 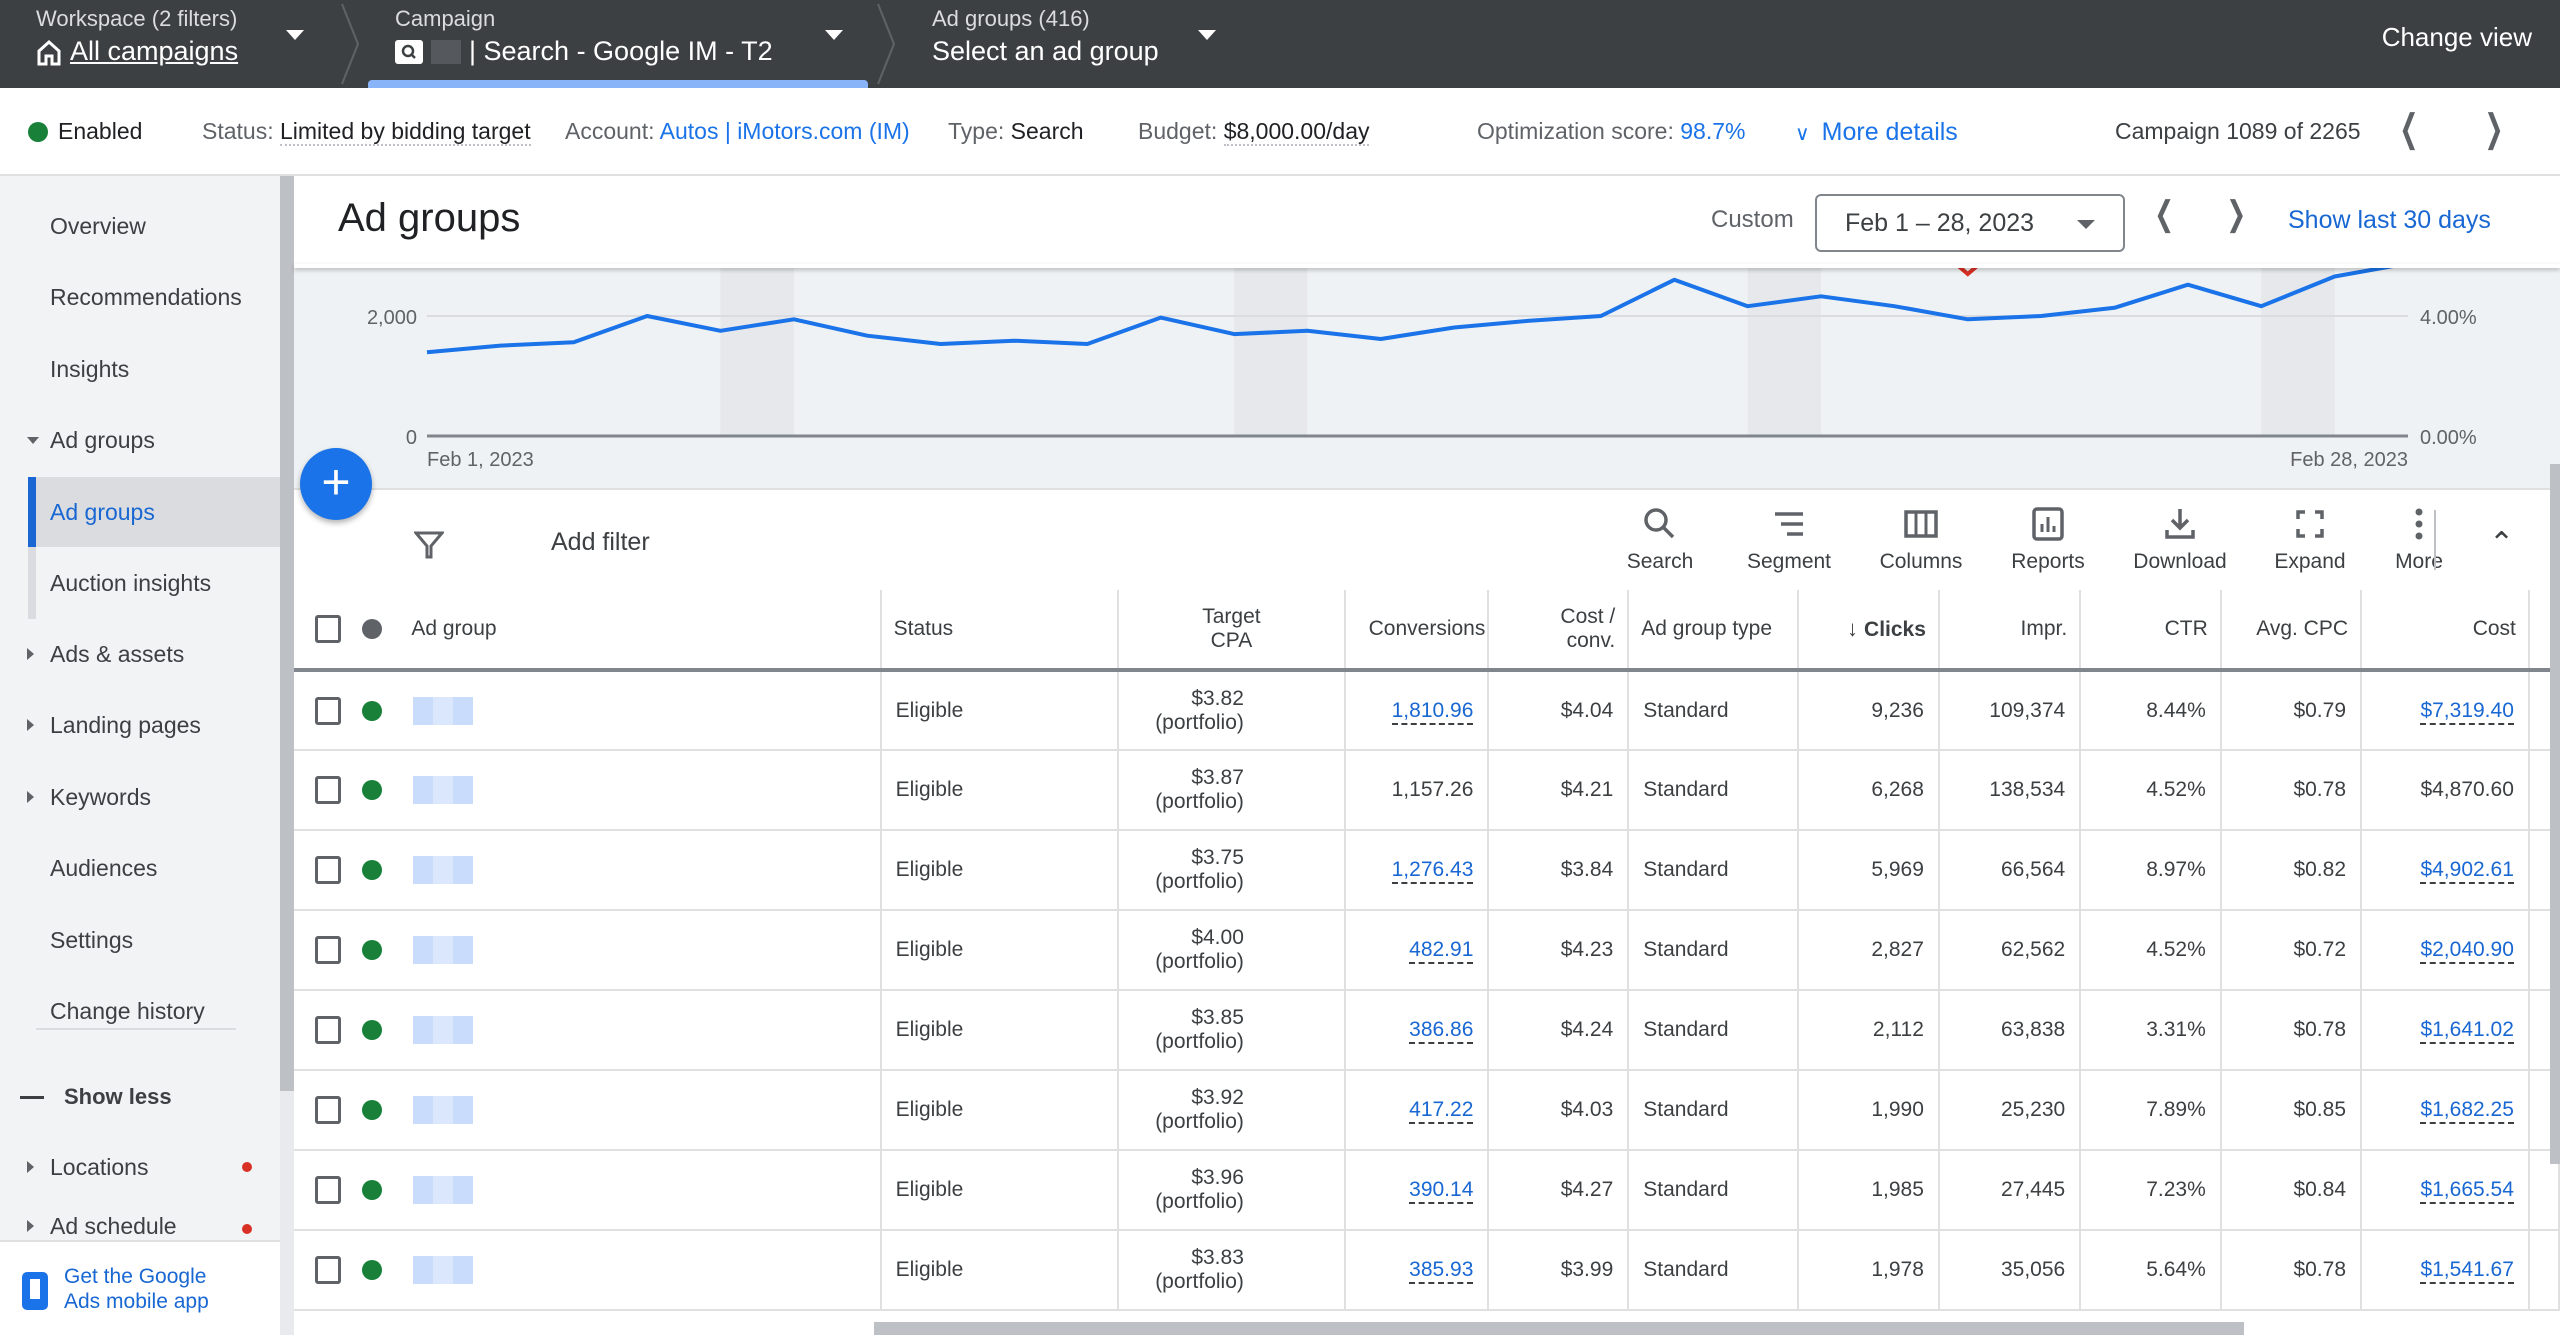 I want to click on sidebar-item-ads-assets: Ads & assets, so click(x=140, y=654).